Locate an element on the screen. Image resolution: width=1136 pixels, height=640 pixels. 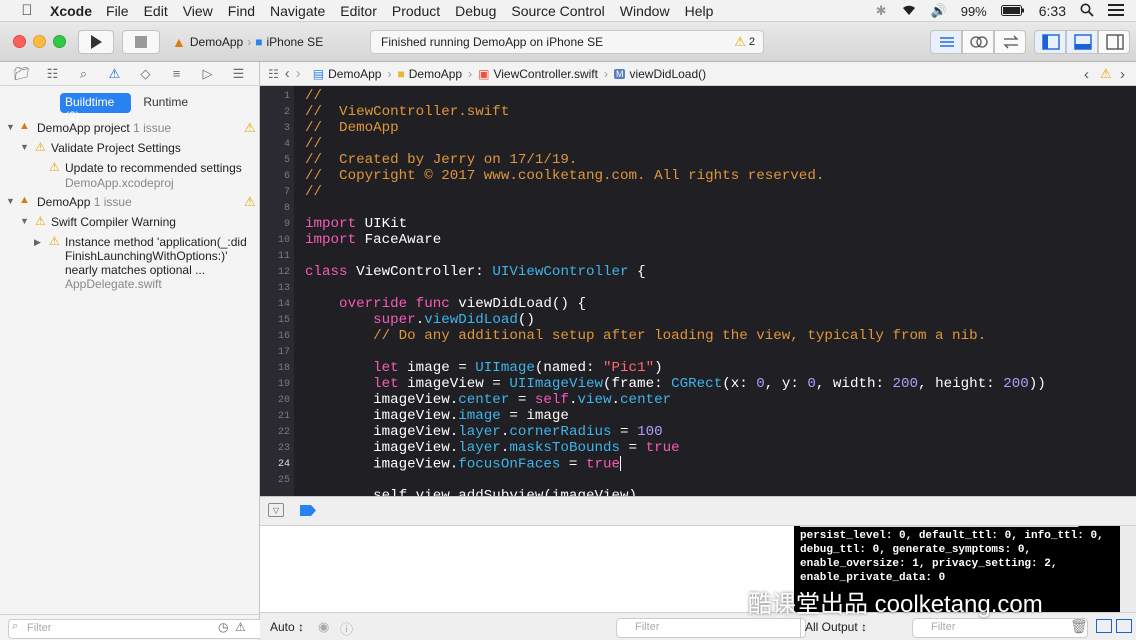
bluetooth-icon: ✱ is located at coordinates (881, 11).